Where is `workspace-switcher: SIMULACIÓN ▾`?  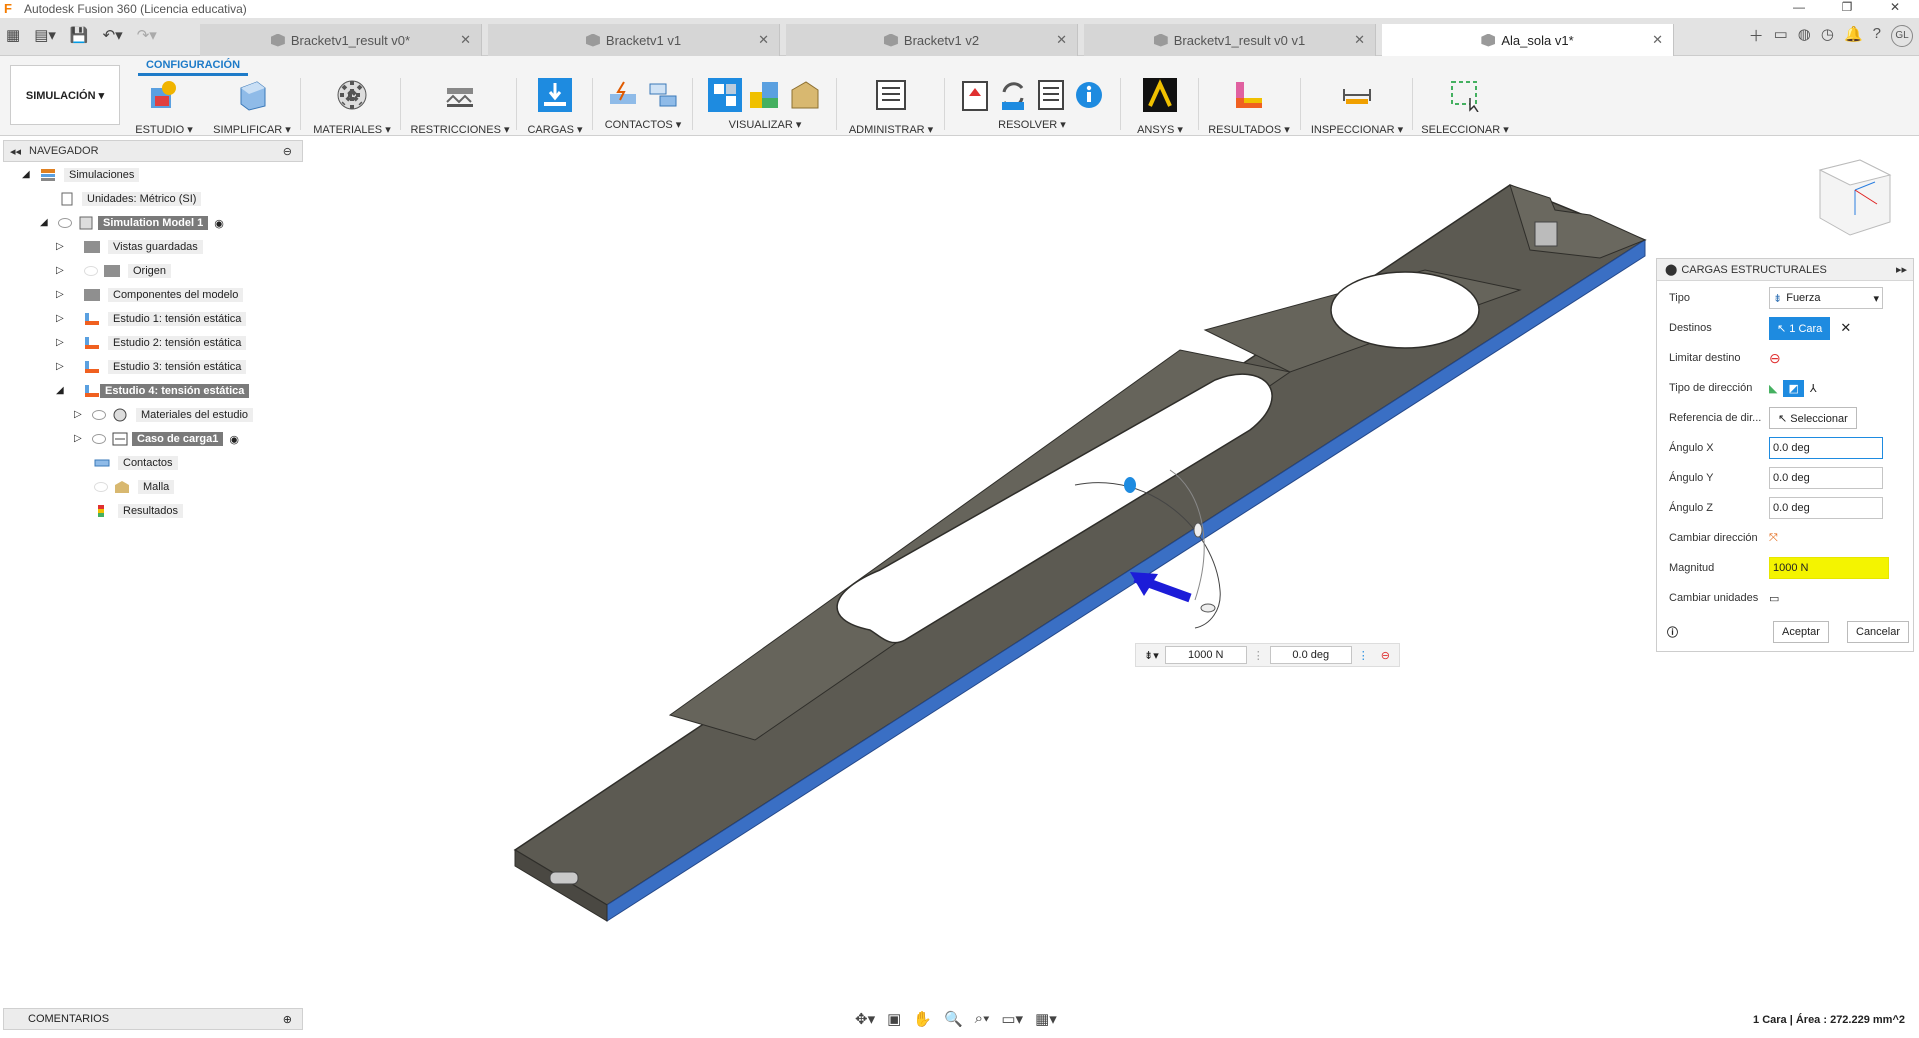 workspace-switcher: SIMULACIÓN ▾ is located at coordinates (65, 95).